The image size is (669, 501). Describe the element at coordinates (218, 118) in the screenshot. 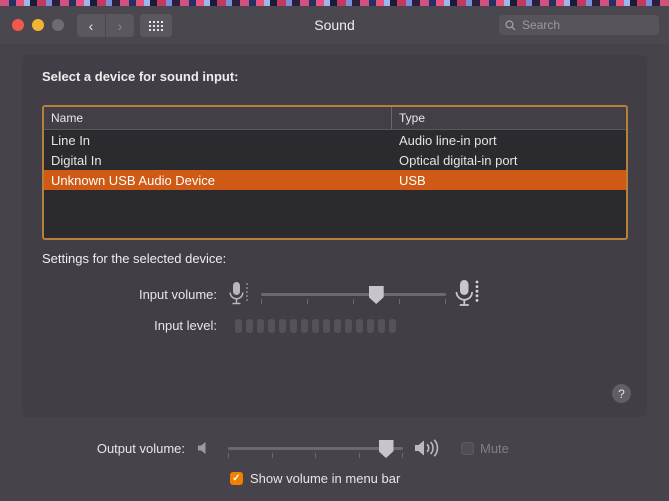

I see `column-header-name: Name` at that location.